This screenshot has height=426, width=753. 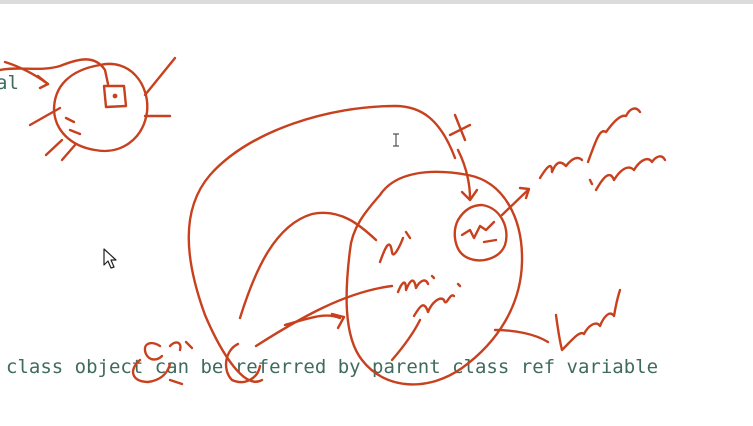 I want to click on ink-line-from-priv, so click(x=406, y=340).